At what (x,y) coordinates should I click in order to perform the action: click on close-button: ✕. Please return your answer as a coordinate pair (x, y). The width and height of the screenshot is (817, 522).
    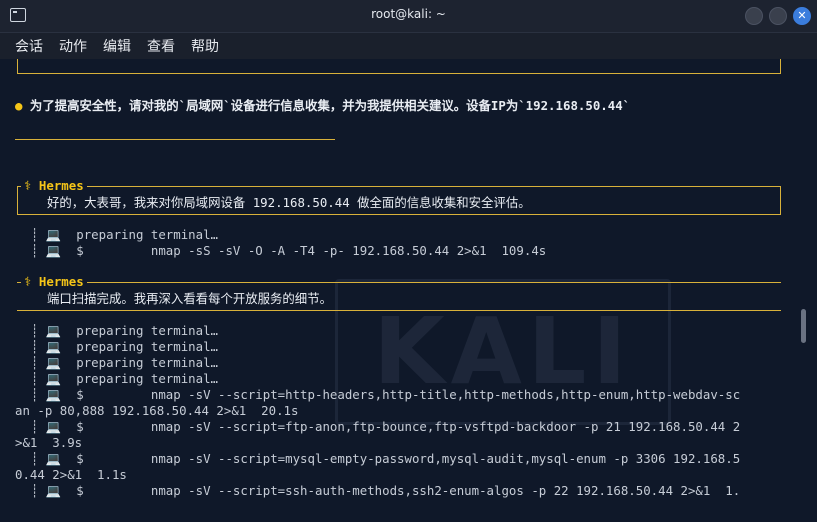
    Looking at the image, I should click on (802, 16).